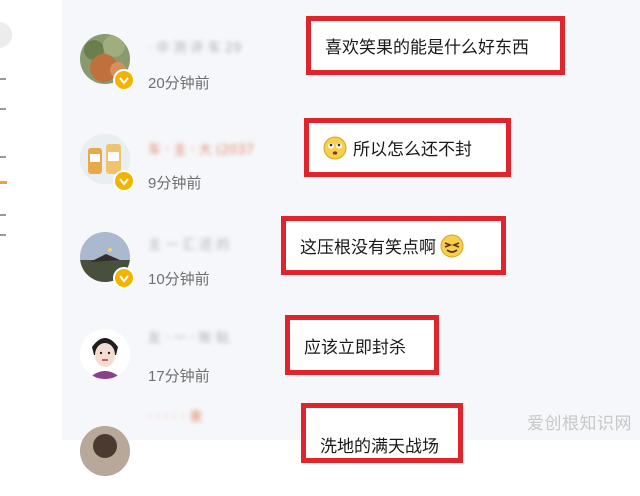 This screenshot has width=640, height=496. I want to click on comment-time: 20分钟前, so click(179, 83).